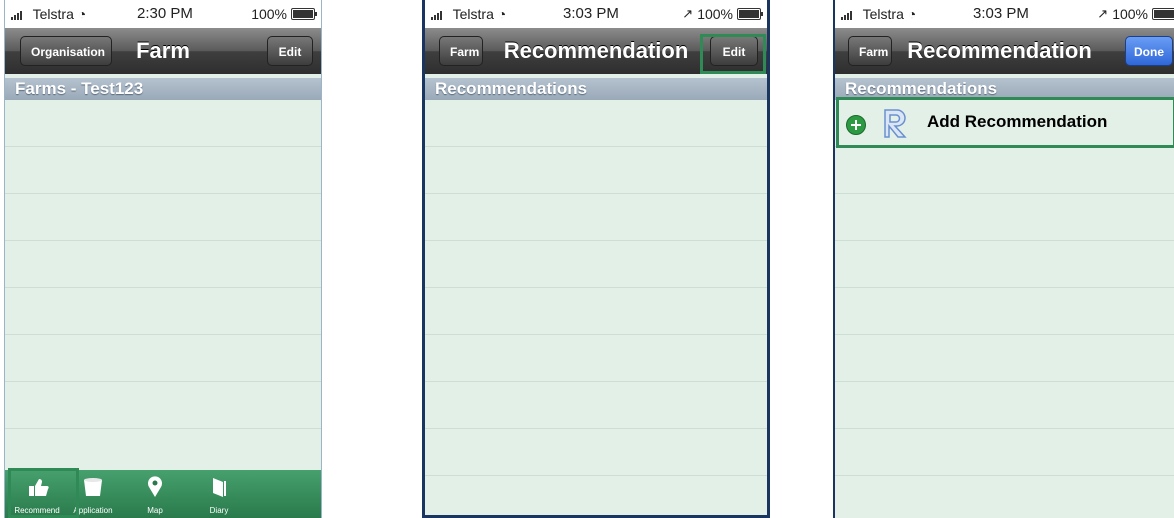 This screenshot has height=518, width=1174. Describe the element at coordinates (163, 51) in the screenshot. I see `navigation-bar: Farm Organisation Edit` at that location.